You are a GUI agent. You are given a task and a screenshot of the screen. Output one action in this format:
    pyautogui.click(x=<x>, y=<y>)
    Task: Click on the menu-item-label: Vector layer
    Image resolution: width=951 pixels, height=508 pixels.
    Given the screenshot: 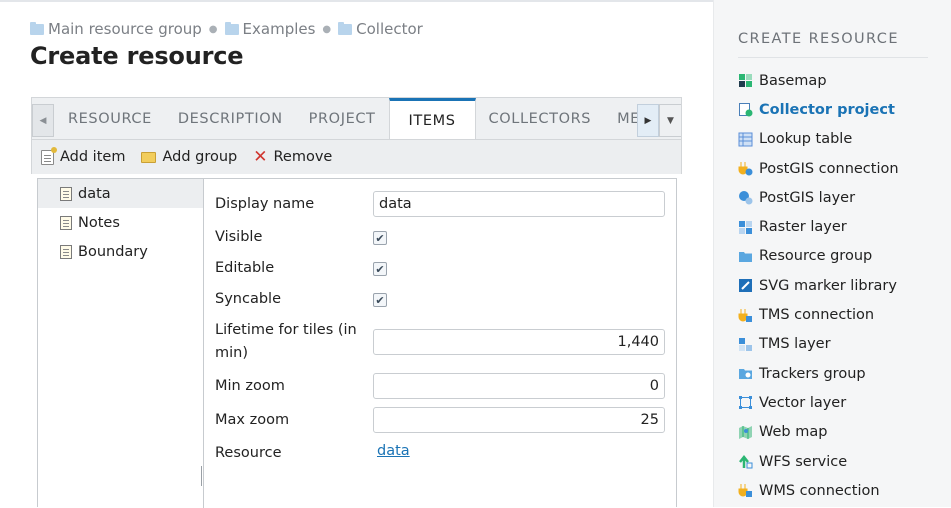 What is the action you would take?
    pyautogui.click(x=803, y=402)
    